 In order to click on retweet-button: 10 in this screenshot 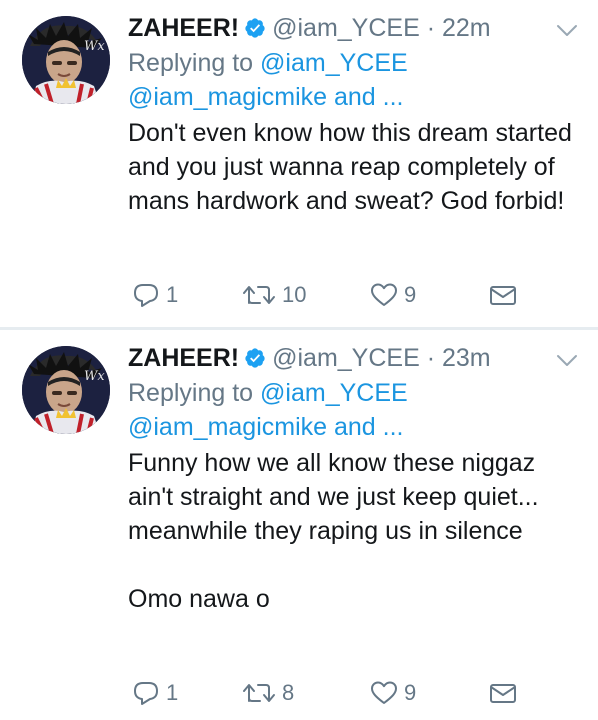, I will do `click(274, 295)`.